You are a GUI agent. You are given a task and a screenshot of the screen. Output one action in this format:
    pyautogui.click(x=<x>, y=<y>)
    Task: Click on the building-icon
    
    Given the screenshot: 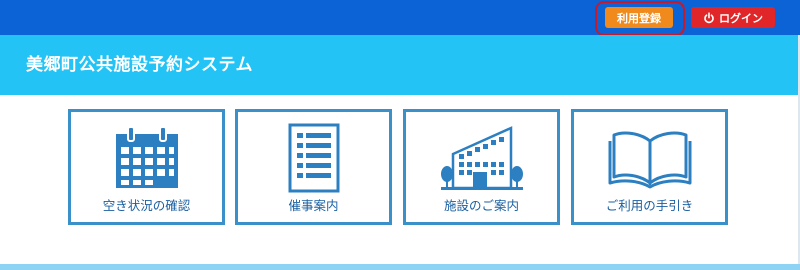 What is the action you would take?
    pyautogui.click(x=481, y=158)
    